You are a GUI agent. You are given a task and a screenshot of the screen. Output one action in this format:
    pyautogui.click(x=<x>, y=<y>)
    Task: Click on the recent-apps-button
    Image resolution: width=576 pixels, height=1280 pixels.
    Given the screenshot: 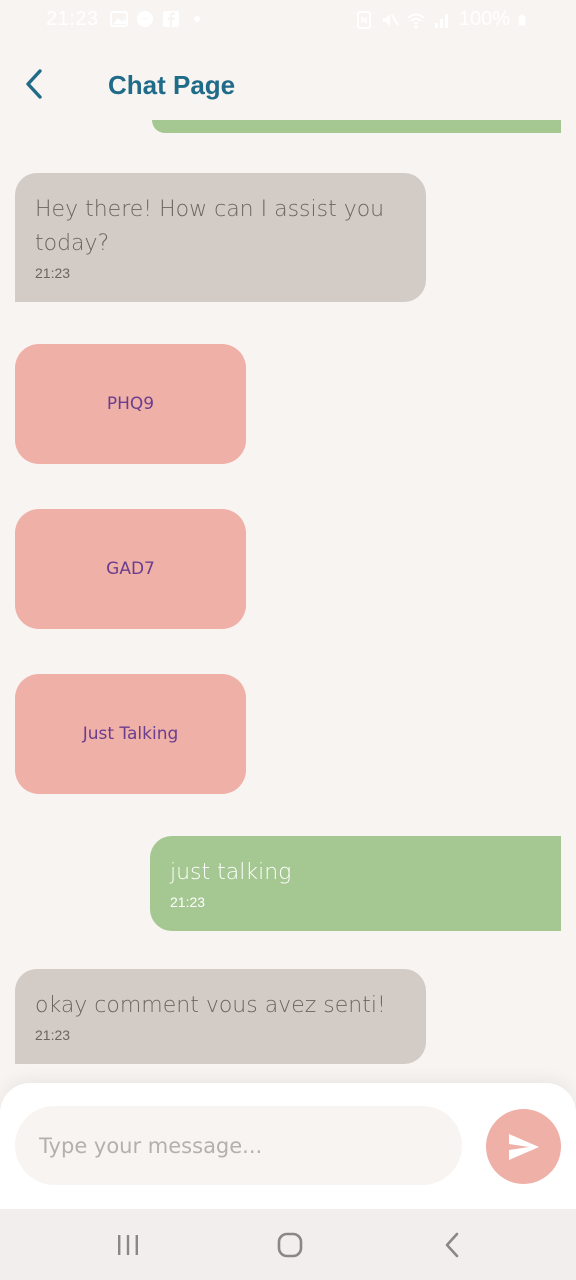 What is the action you would take?
    pyautogui.click(x=128, y=1245)
    